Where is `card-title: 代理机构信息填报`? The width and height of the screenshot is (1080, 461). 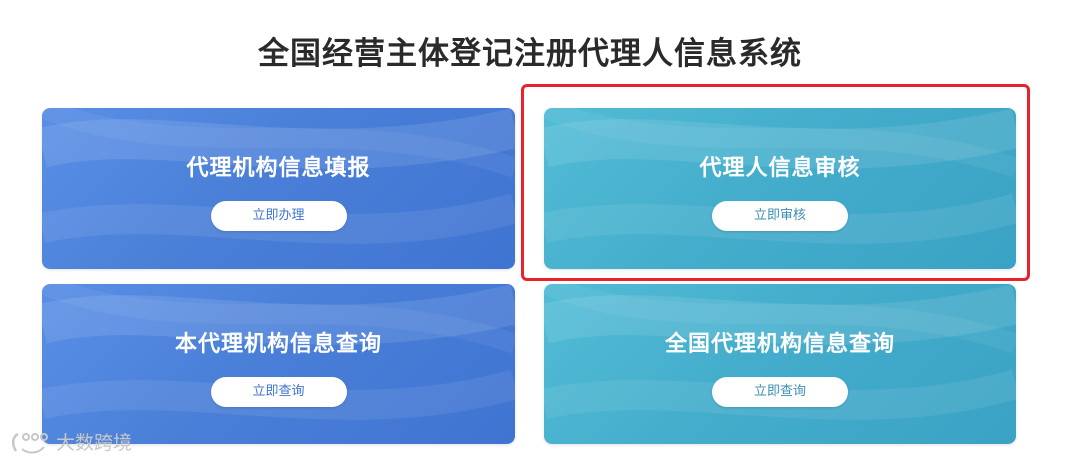 card-title: 代理机构信息填报 is located at coordinates (278, 168).